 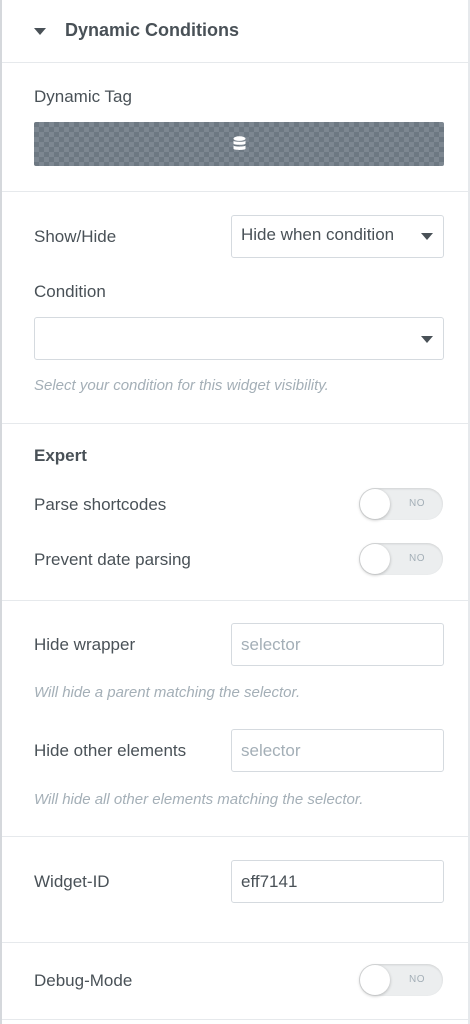 I want to click on hide-other-elements-input: selector, so click(x=337, y=750).